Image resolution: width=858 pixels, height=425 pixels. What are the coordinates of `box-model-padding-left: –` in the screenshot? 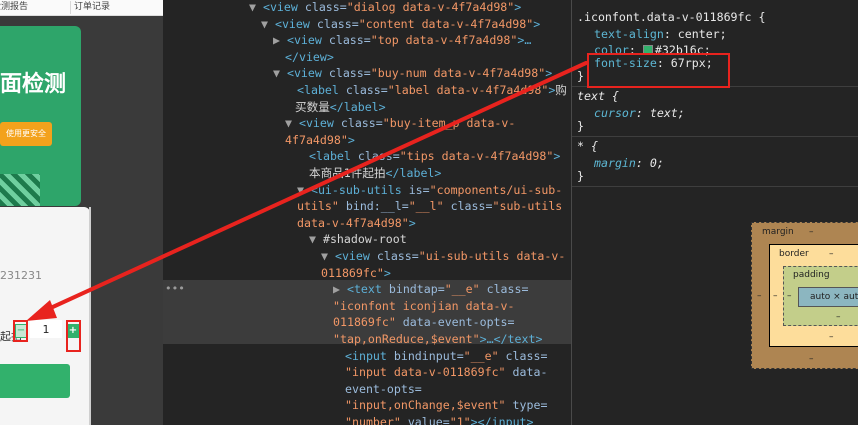 It's located at (789, 296).